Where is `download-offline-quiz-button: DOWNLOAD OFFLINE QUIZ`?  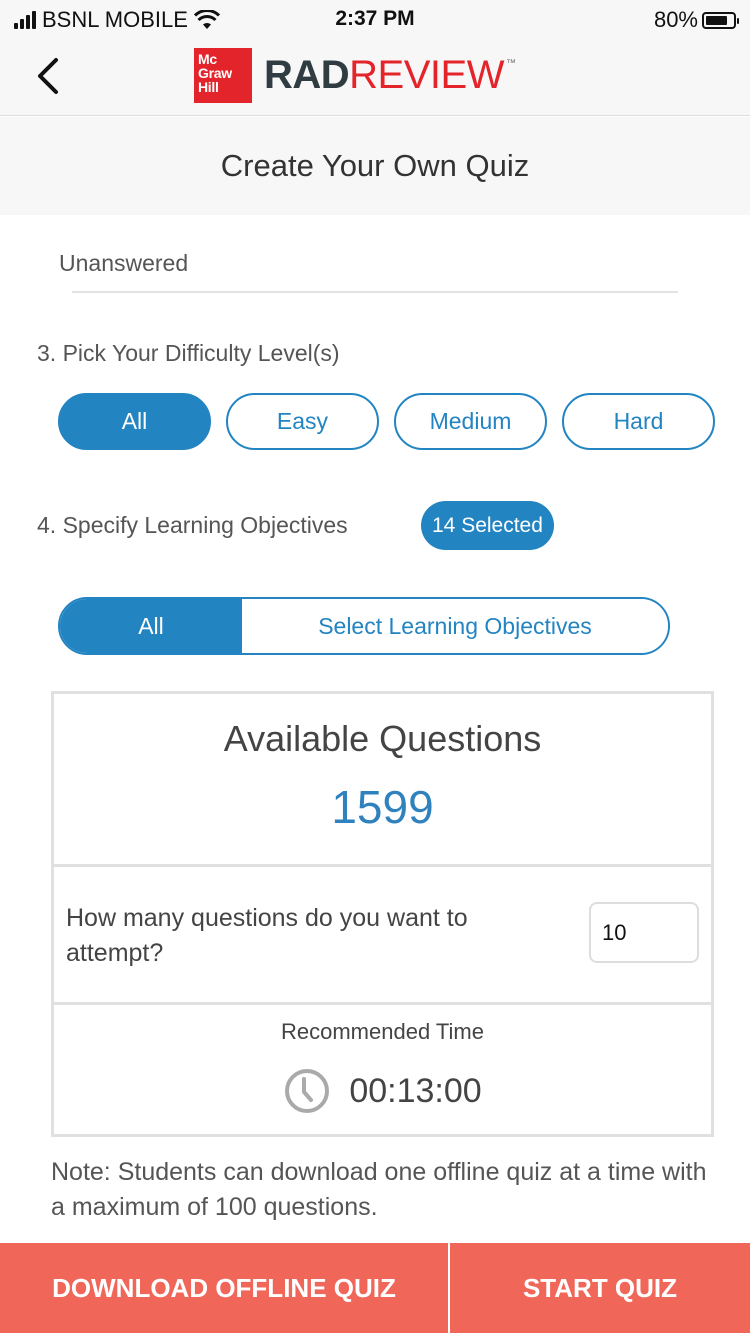 download-offline-quiz-button: DOWNLOAD OFFLINE QUIZ is located at coordinates (225, 1288).